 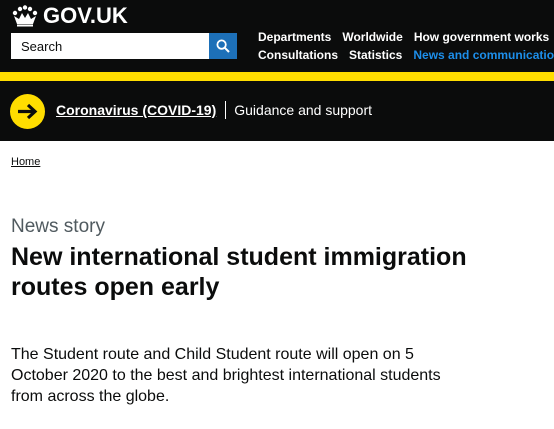 I want to click on header-accent-bar, so click(x=277, y=76).